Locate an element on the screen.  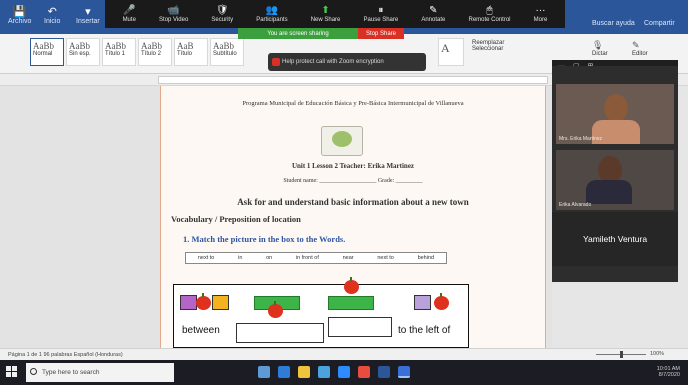
search-placeholder: Type here to search is located at coordinates (71, 372).